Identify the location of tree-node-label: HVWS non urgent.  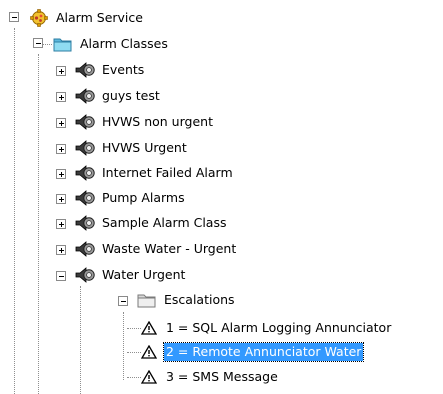
(157, 121).